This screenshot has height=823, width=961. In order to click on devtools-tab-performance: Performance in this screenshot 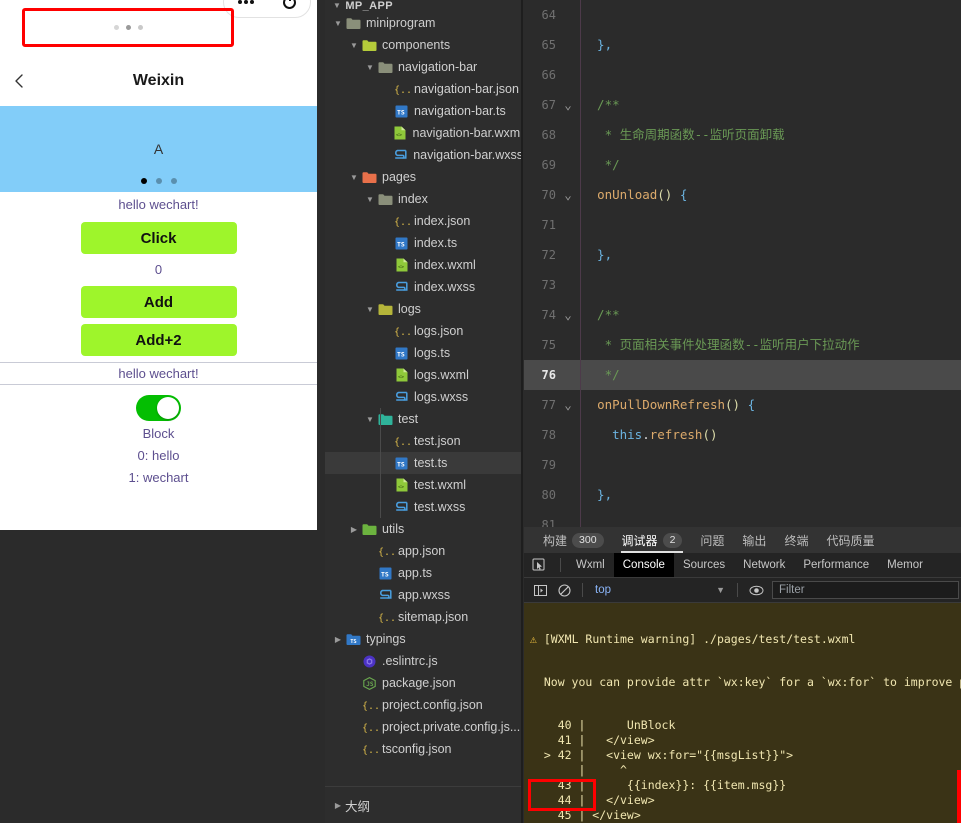, I will do `click(836, 565)`.